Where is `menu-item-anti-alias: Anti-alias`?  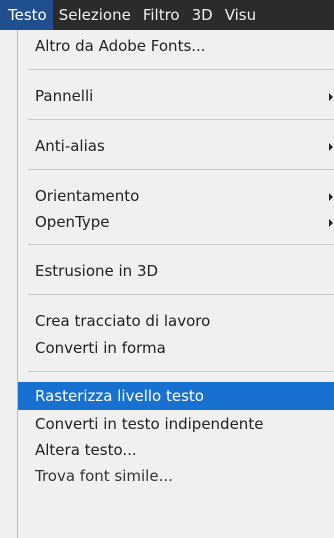 menu-item-anti-alias: Anti-alias is located at coordinates (176, 146).